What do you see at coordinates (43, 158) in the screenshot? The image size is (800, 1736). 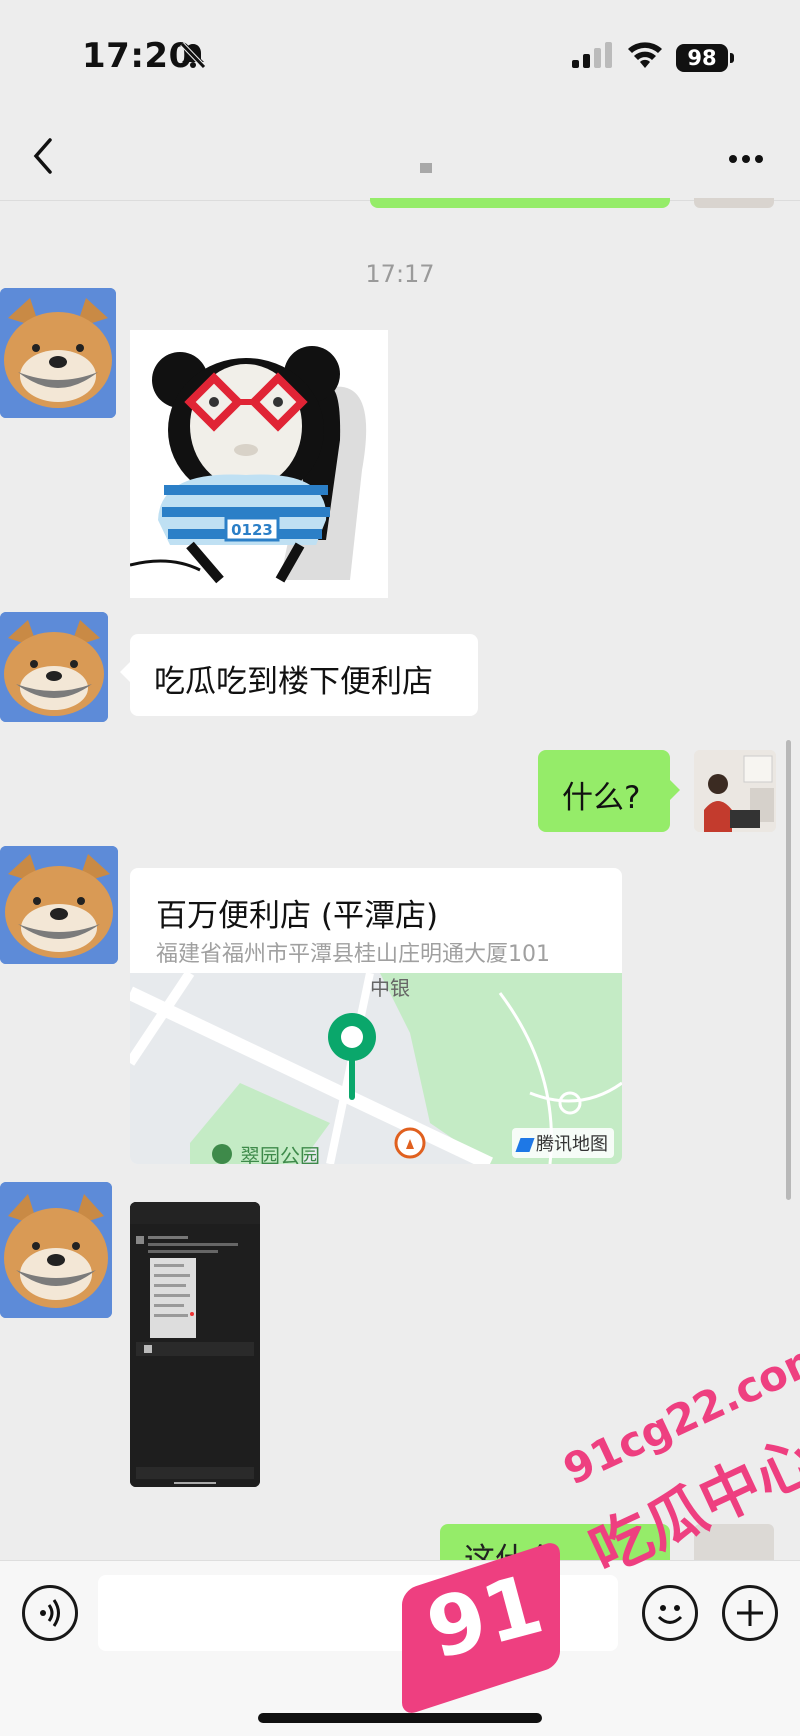 I see `chevron-left-icon` at bounding box center [43, 158].